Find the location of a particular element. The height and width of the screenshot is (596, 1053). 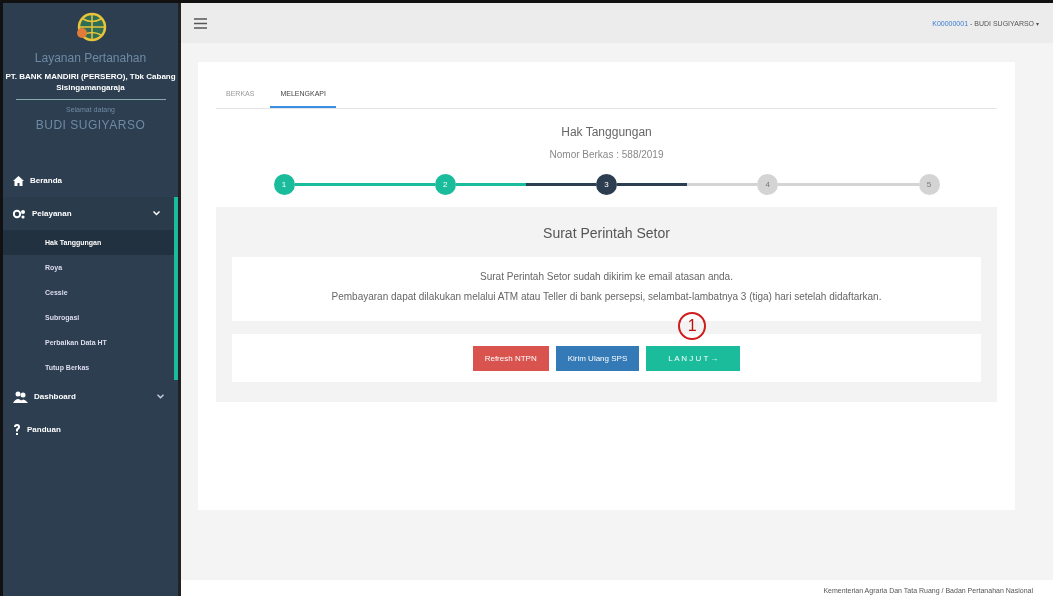

menu-label: Dashboard is located at coordinates (55, 396).